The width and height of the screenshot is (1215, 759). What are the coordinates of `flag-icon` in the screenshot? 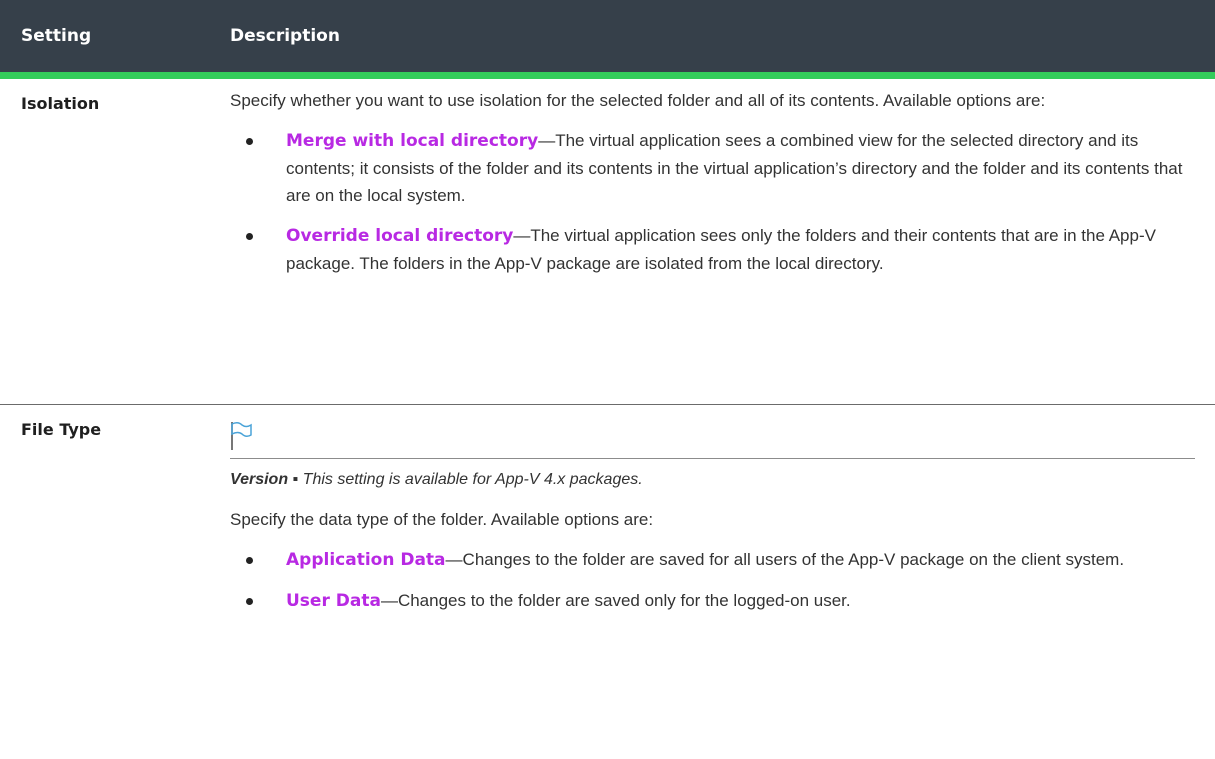 It's located at (241, 435).